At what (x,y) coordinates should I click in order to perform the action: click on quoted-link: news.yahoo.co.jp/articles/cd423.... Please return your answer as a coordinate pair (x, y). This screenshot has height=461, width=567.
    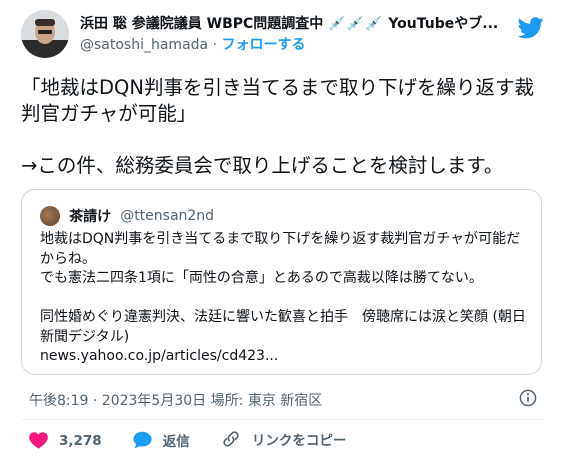
    Looking at the image, I should click on (285, 357).